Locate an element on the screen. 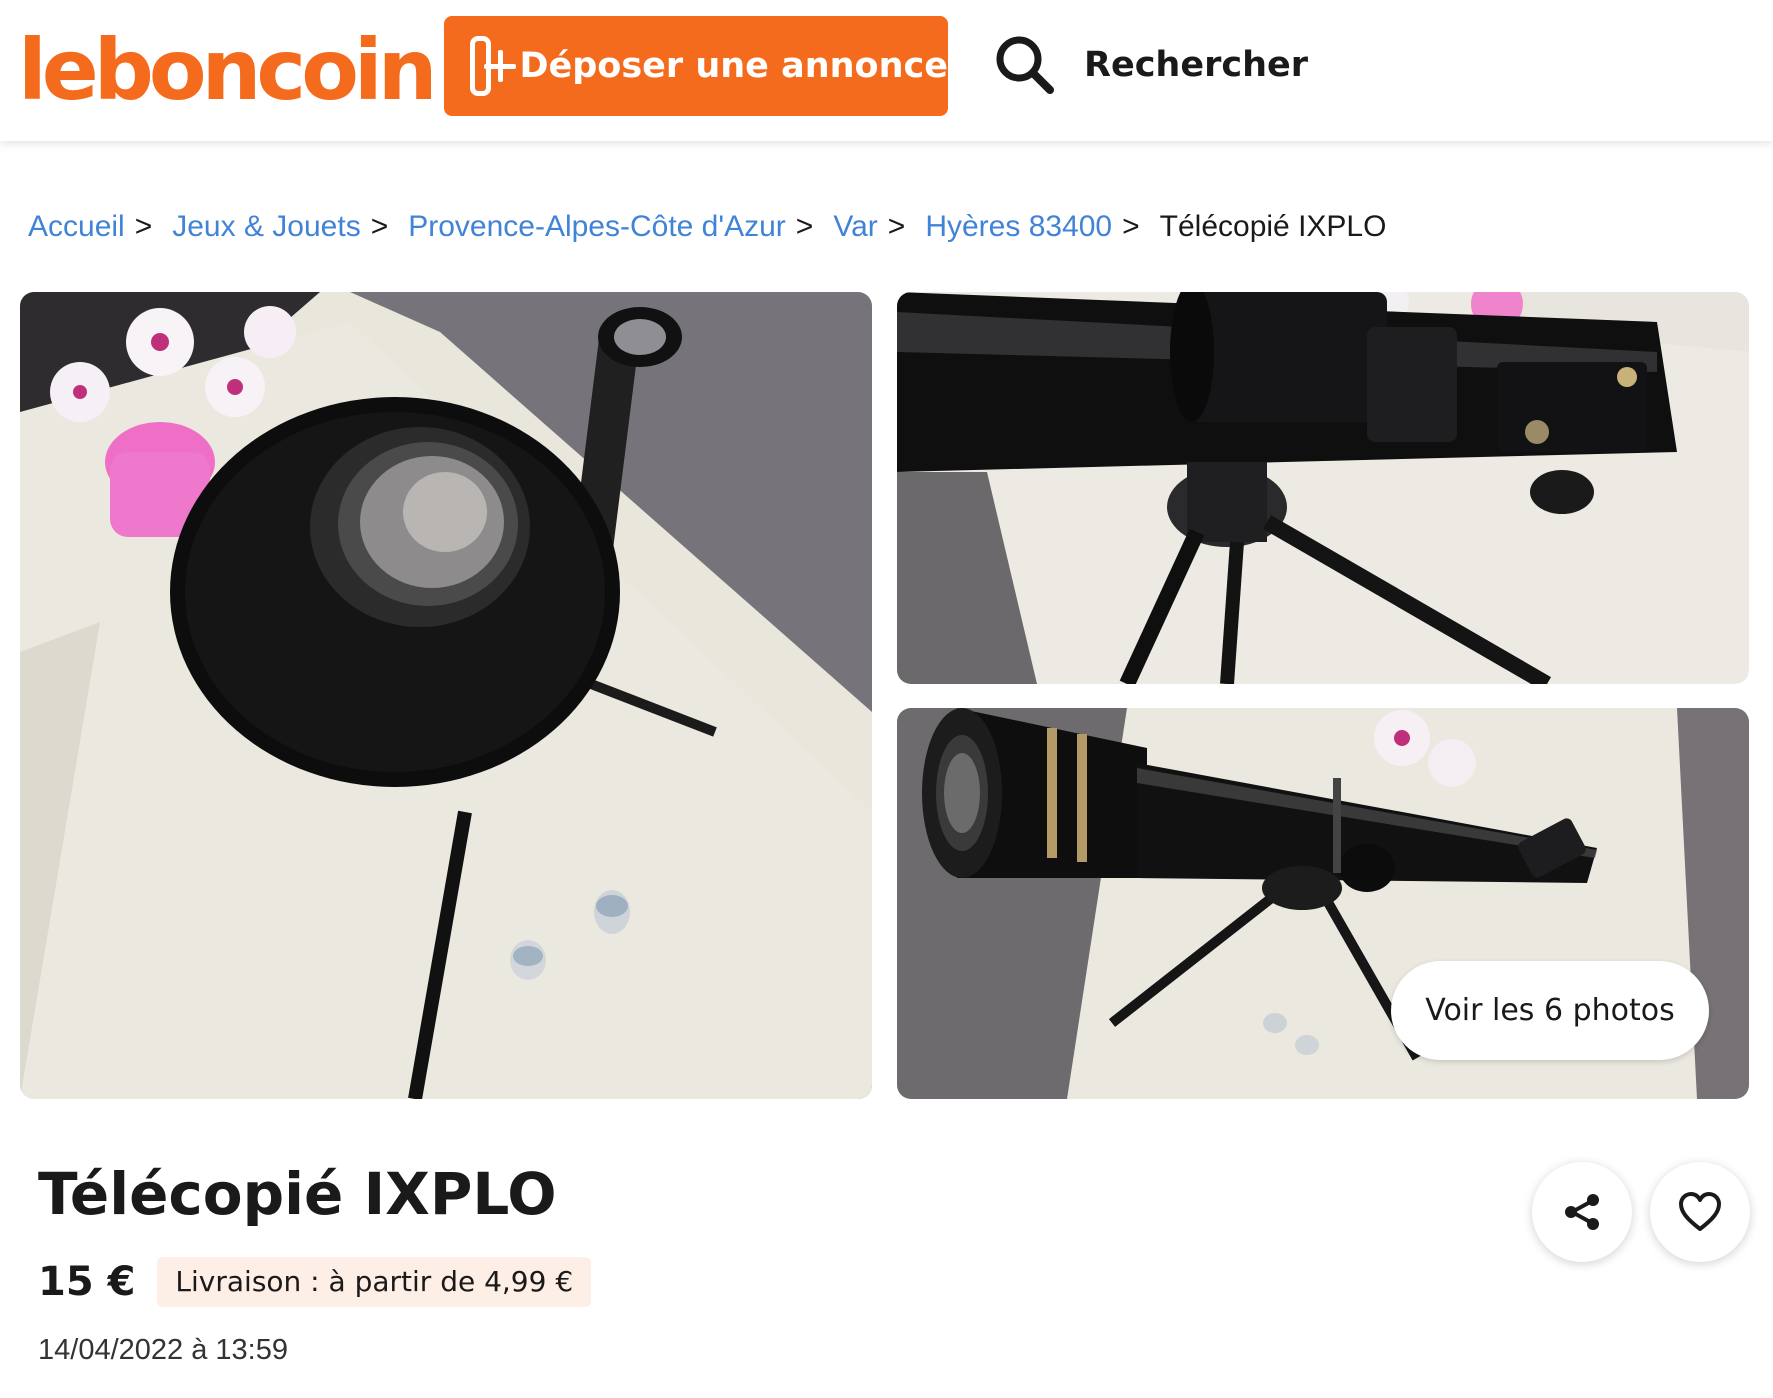  leboncoin-logo: leboncoin is located at coordinates (227, 70).